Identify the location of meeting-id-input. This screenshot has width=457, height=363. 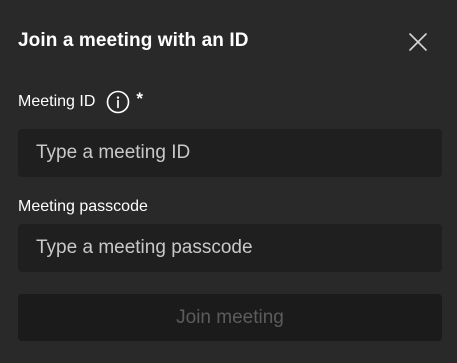
(230, 153).